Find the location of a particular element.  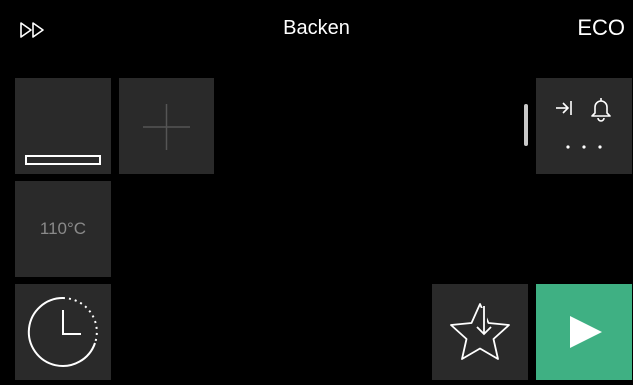

plus-icon is located at coordinates (166, 127).